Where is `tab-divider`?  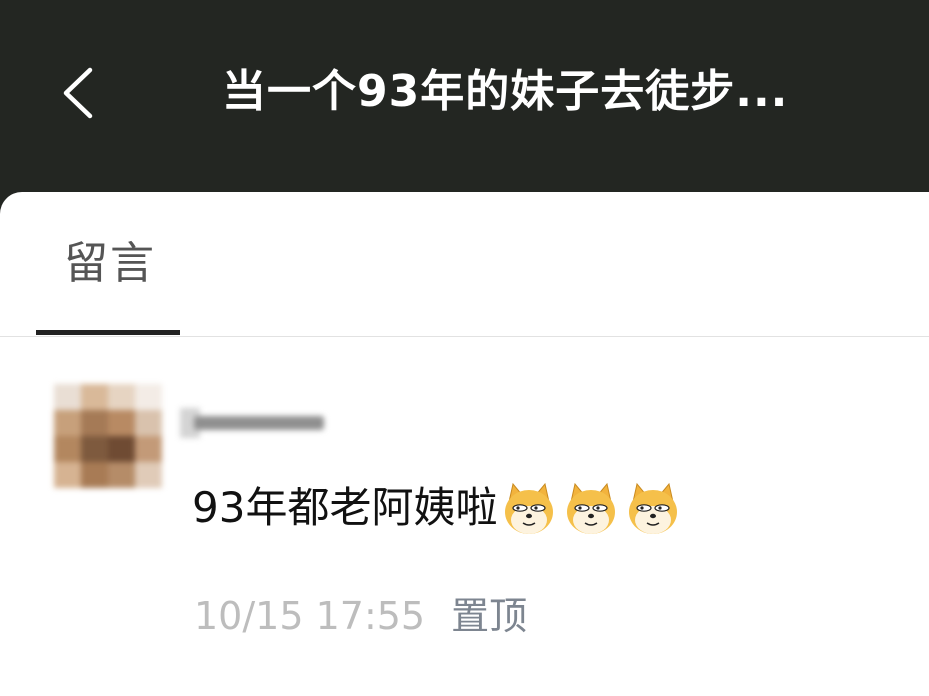
tab-divider is located at coordinates (464, 336).